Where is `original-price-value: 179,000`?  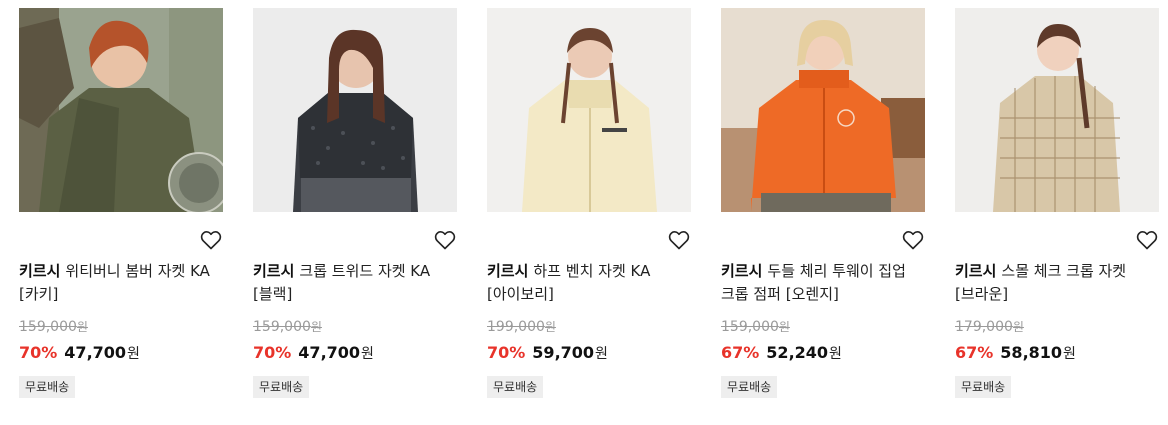
original-price-value: 179,000 is located at coordinates (984, 327).